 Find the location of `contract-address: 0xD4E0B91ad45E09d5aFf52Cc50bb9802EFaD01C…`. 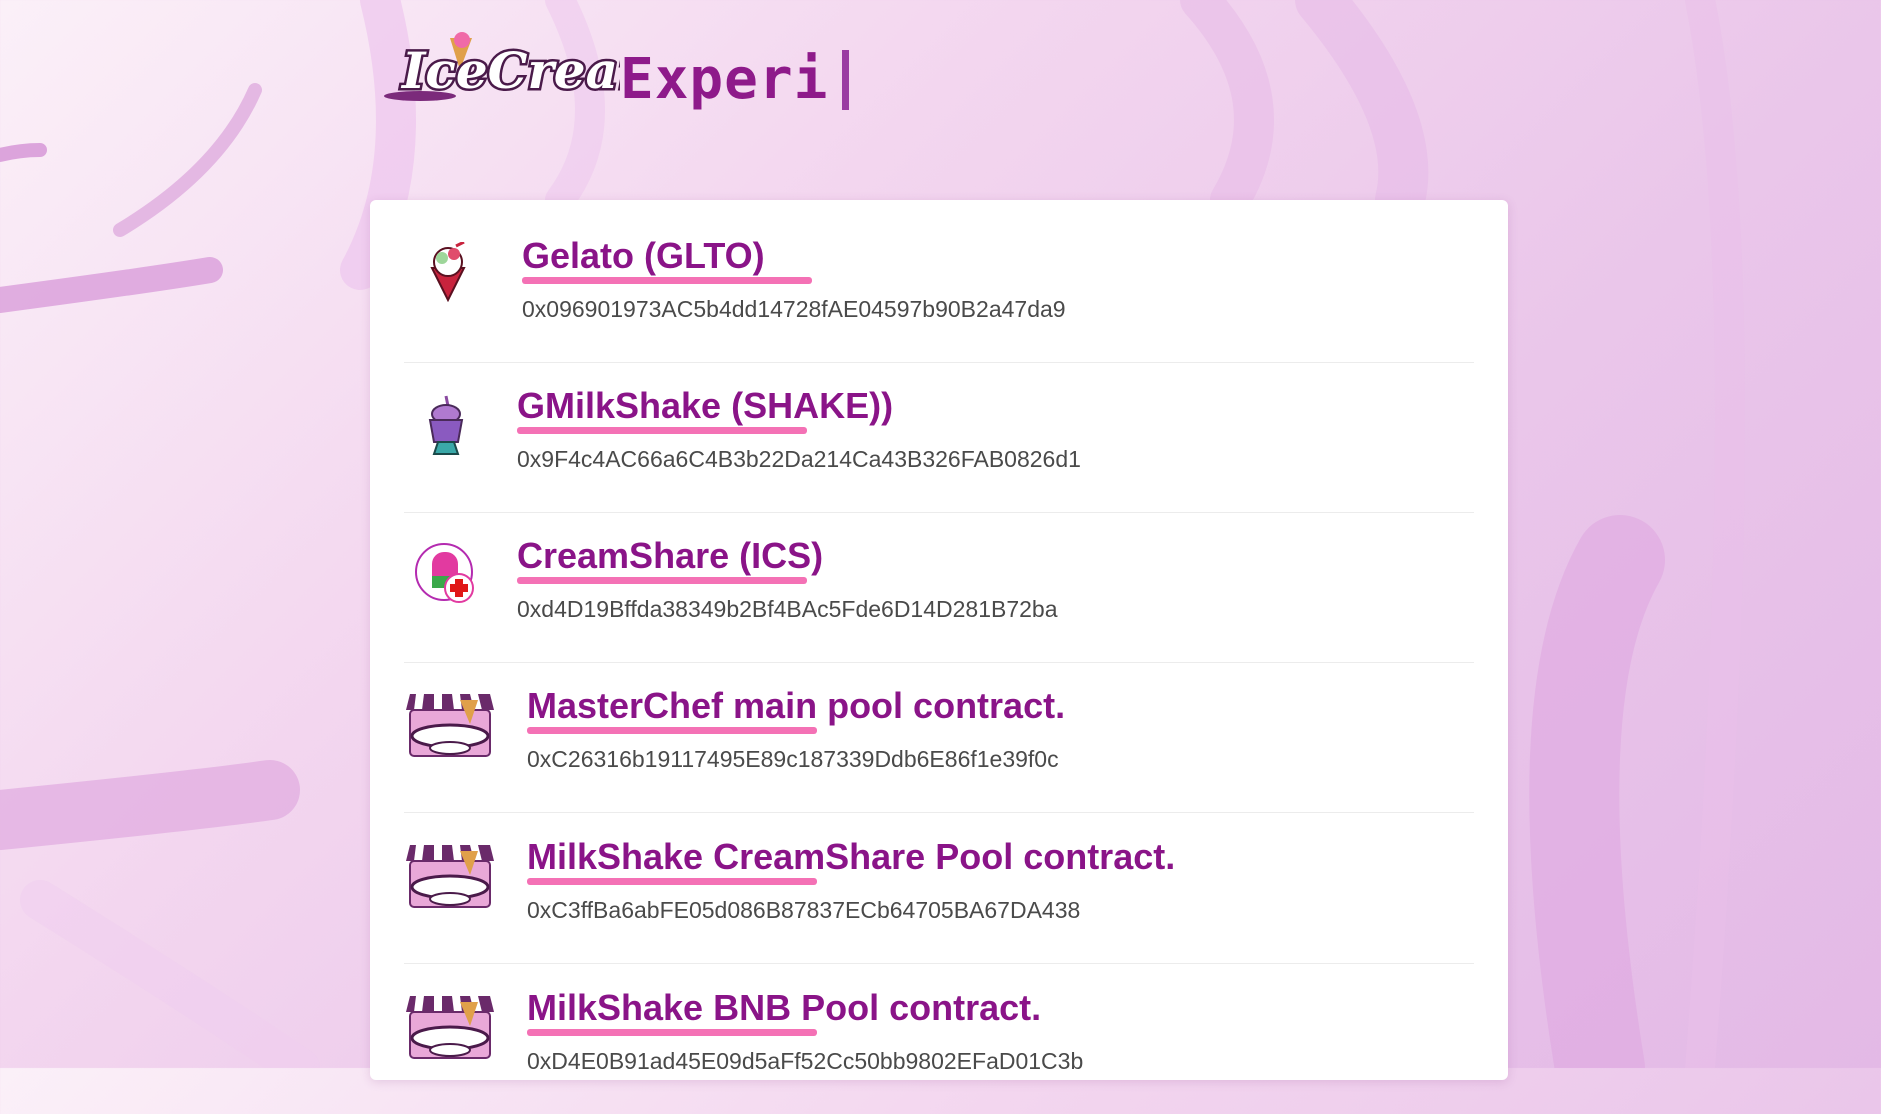

contract-address: 0xD4E0B91ad45E09d5aFf52Cc50bb9802EFaD01C… is located at coordinates (805, 1061).